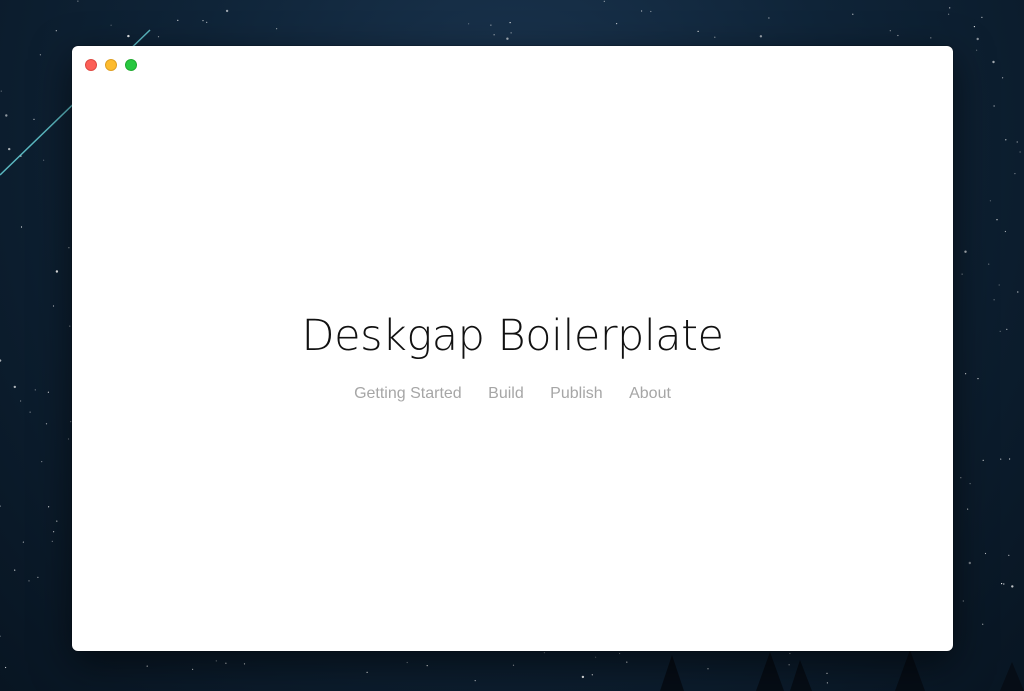 The image size is (1024, 691). Describe the element at coordinates (576, 394) in the screenshot. I see `nav-link-publish: Publish` at that location.